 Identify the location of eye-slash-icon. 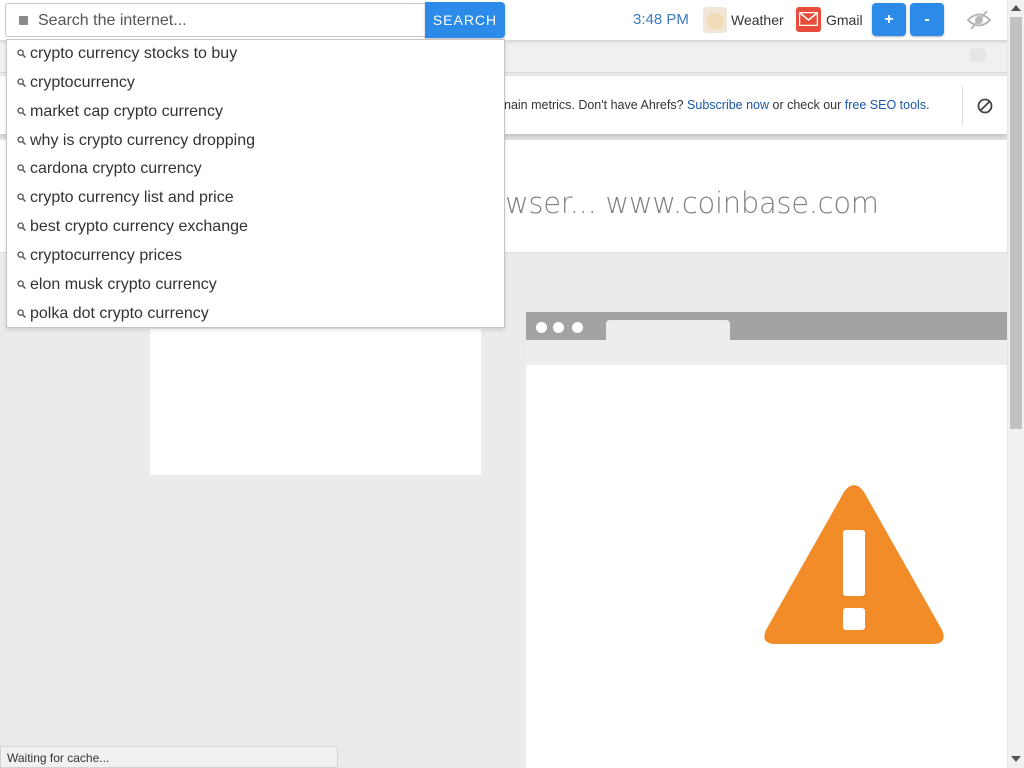
(979, 20).